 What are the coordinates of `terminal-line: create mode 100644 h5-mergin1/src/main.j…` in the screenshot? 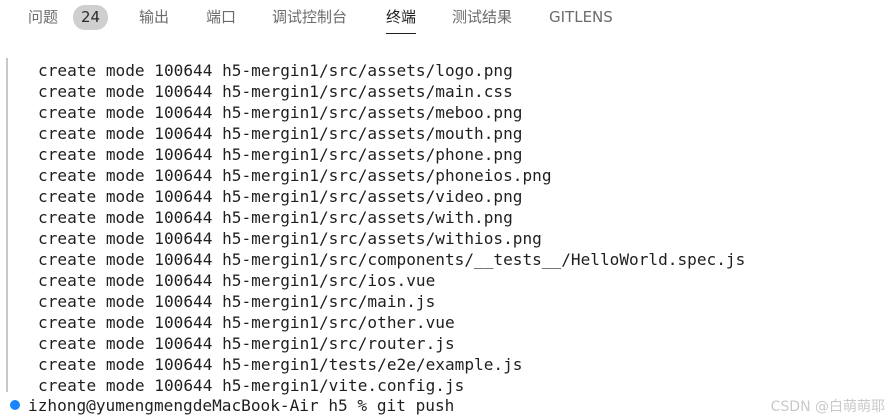 It's located at (237, 301).